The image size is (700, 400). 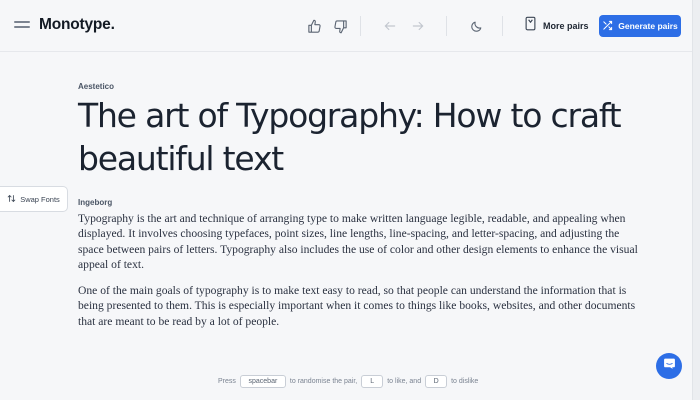 What do you see at coordinates (262, 381) in the screenshot?
I see `spacebar-key: spacebar` at bounding box center [262, 381].